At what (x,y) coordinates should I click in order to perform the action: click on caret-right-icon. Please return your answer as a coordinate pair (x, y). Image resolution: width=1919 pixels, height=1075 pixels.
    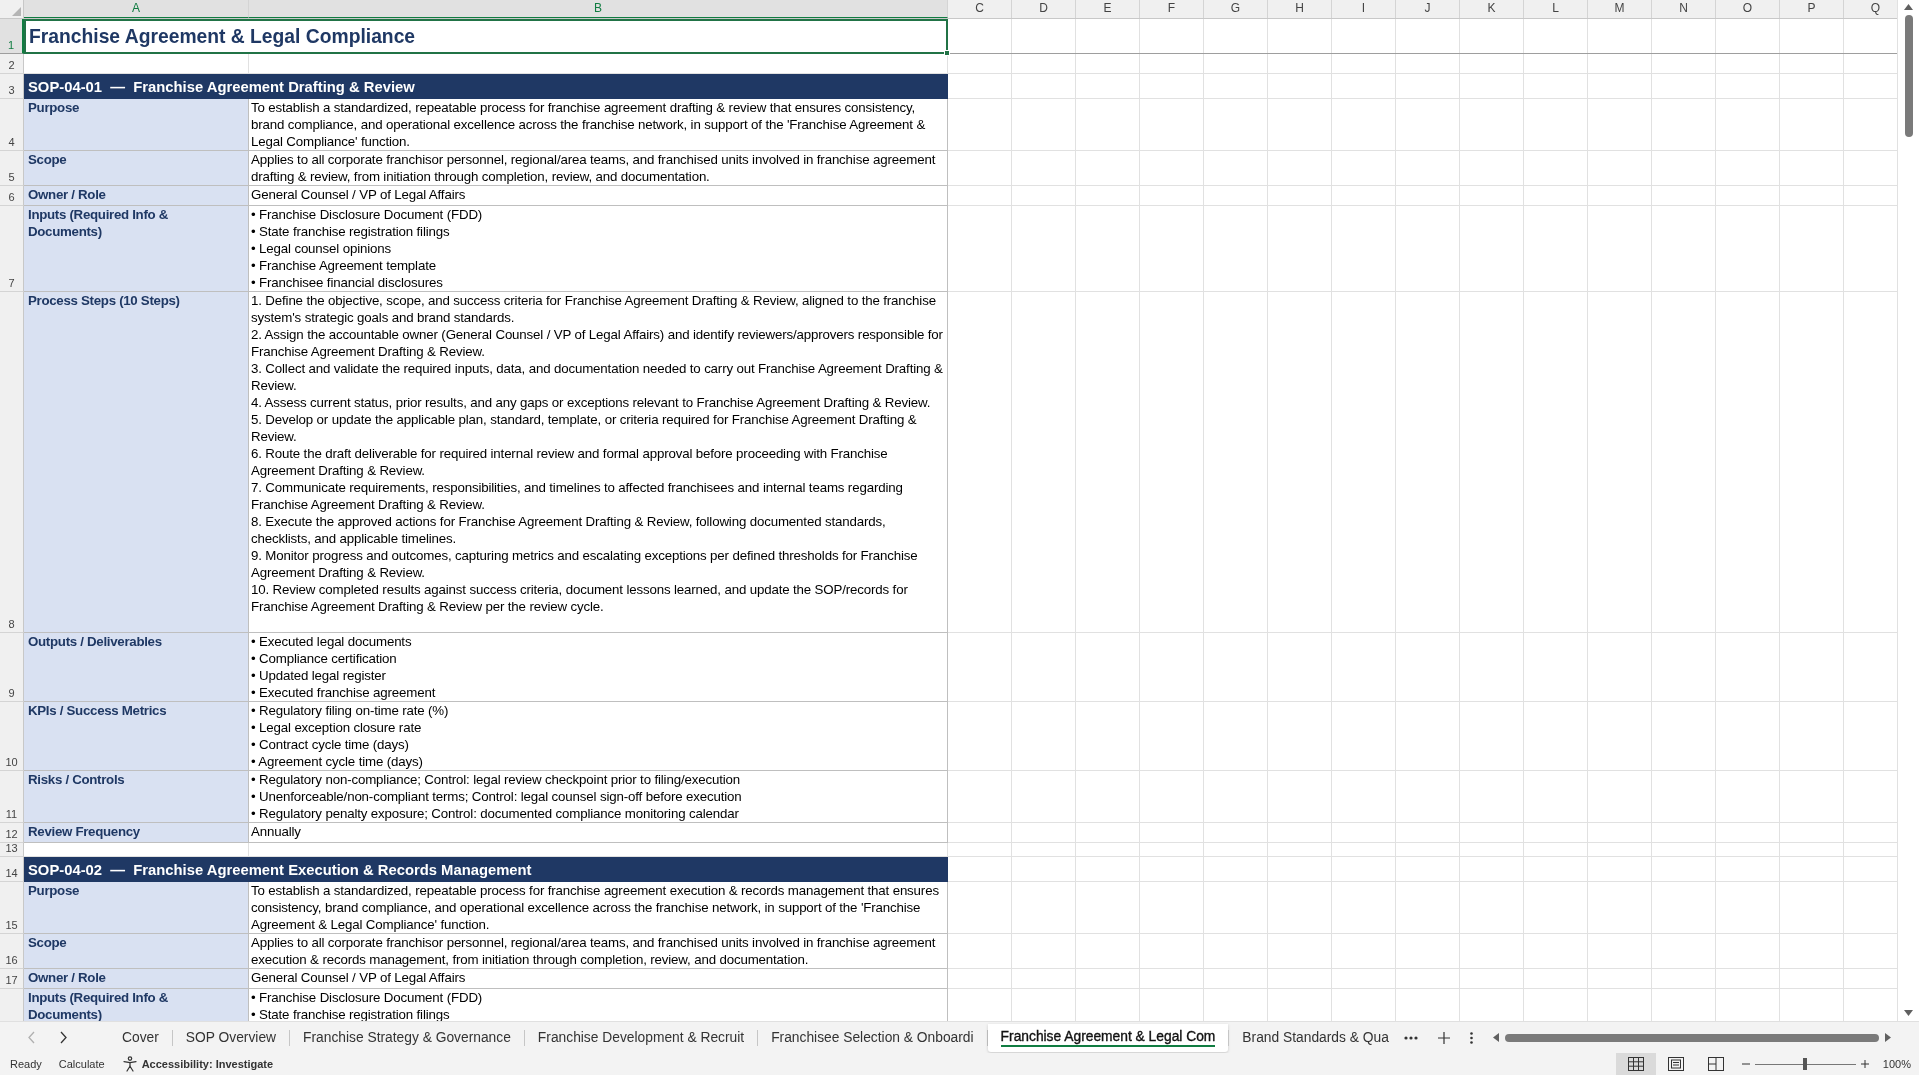
    Looking at the image, I should click on (1888, 1037).